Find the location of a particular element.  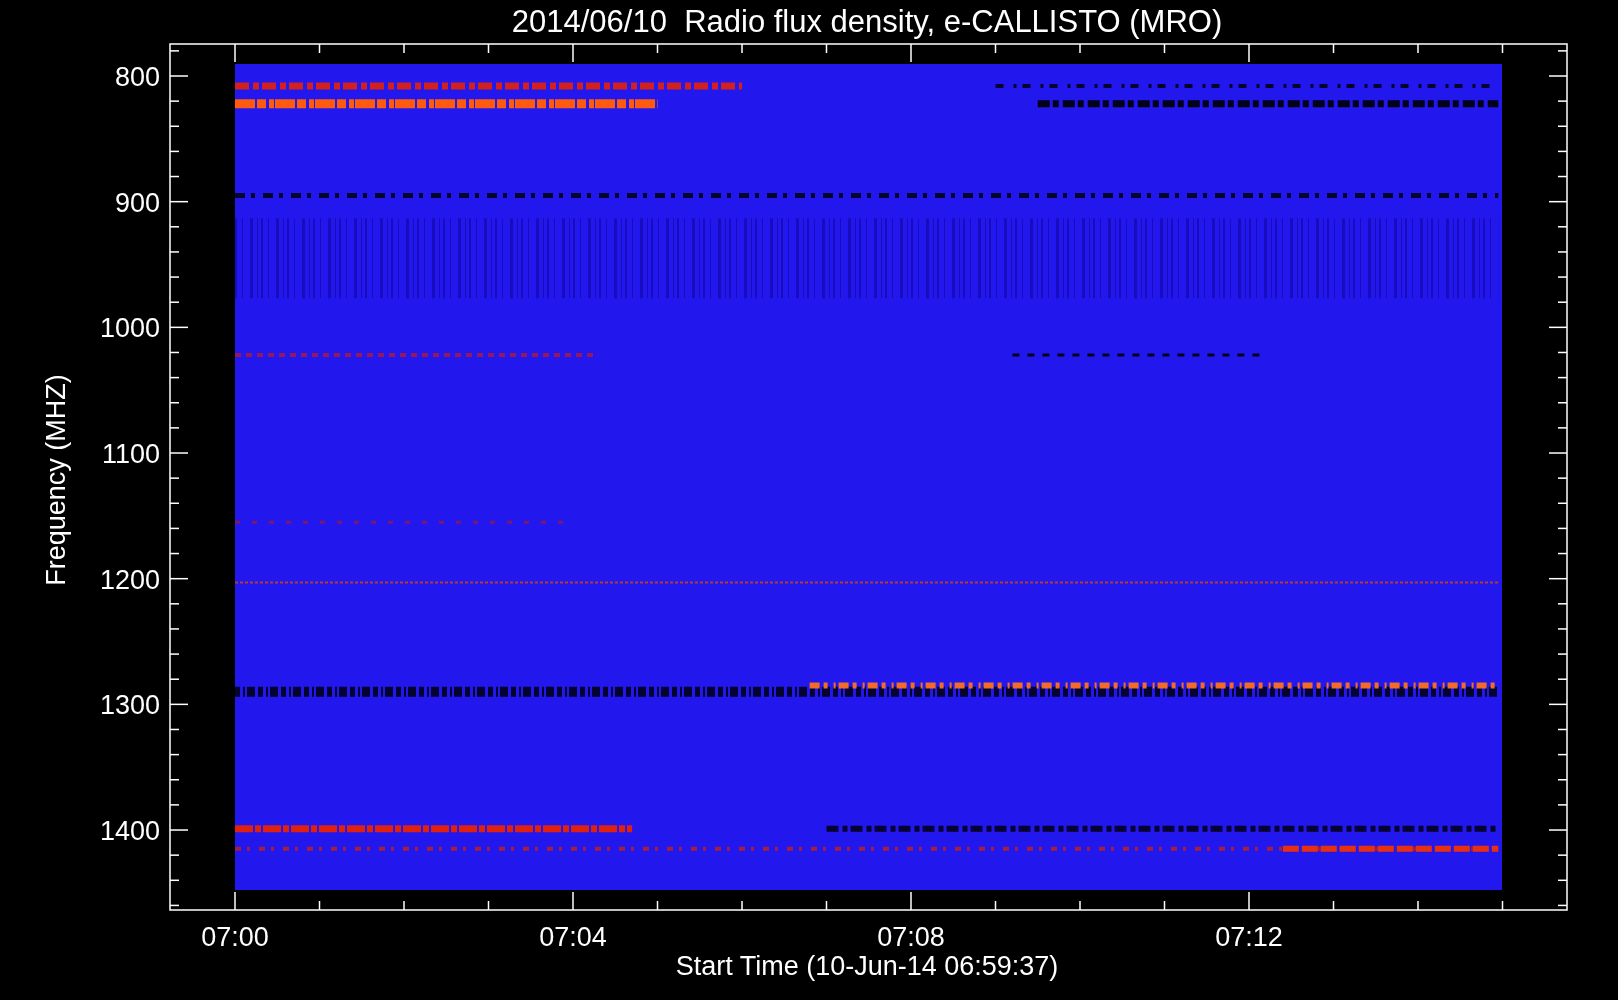

chart-title: 2014/06/10 Radio flux density, e-CALLISTO (MRO) is located at coordinates (867, 21).